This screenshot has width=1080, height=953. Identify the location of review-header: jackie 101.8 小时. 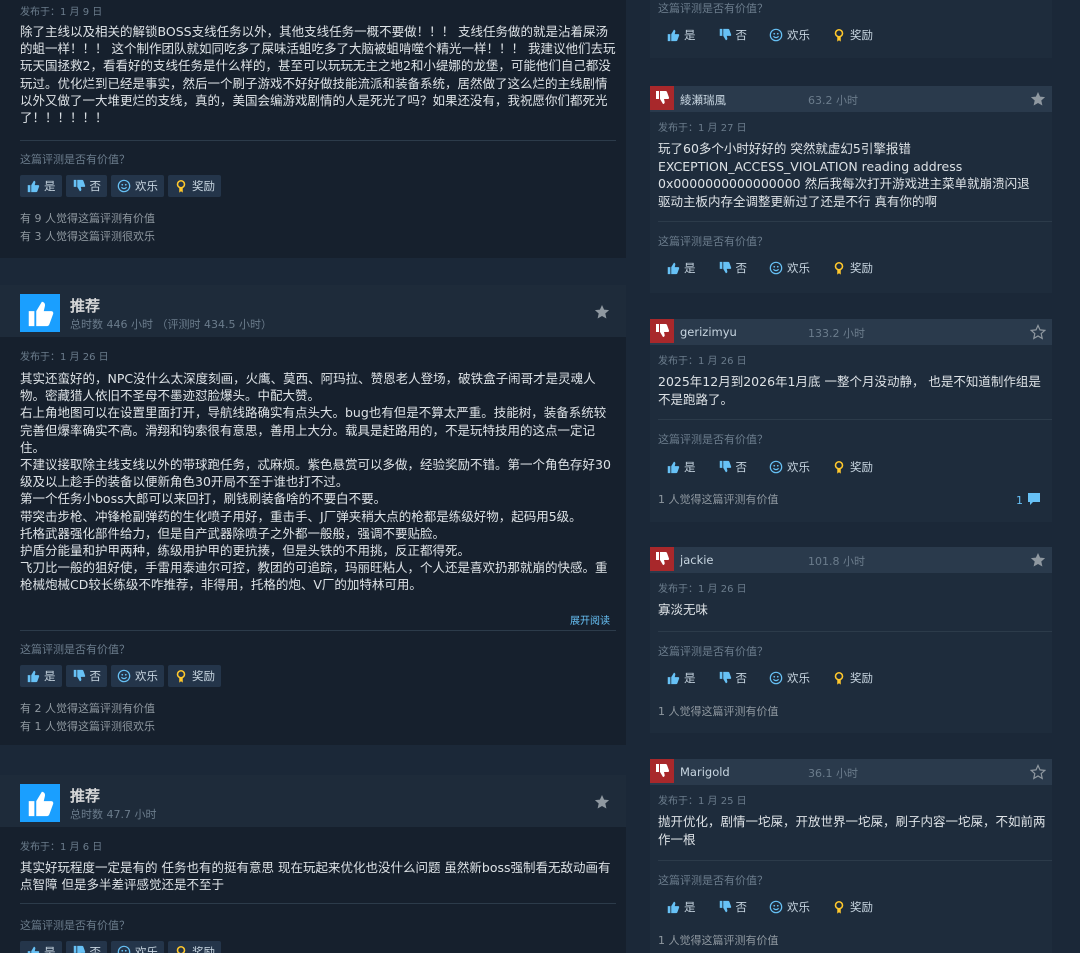
(851, 560).